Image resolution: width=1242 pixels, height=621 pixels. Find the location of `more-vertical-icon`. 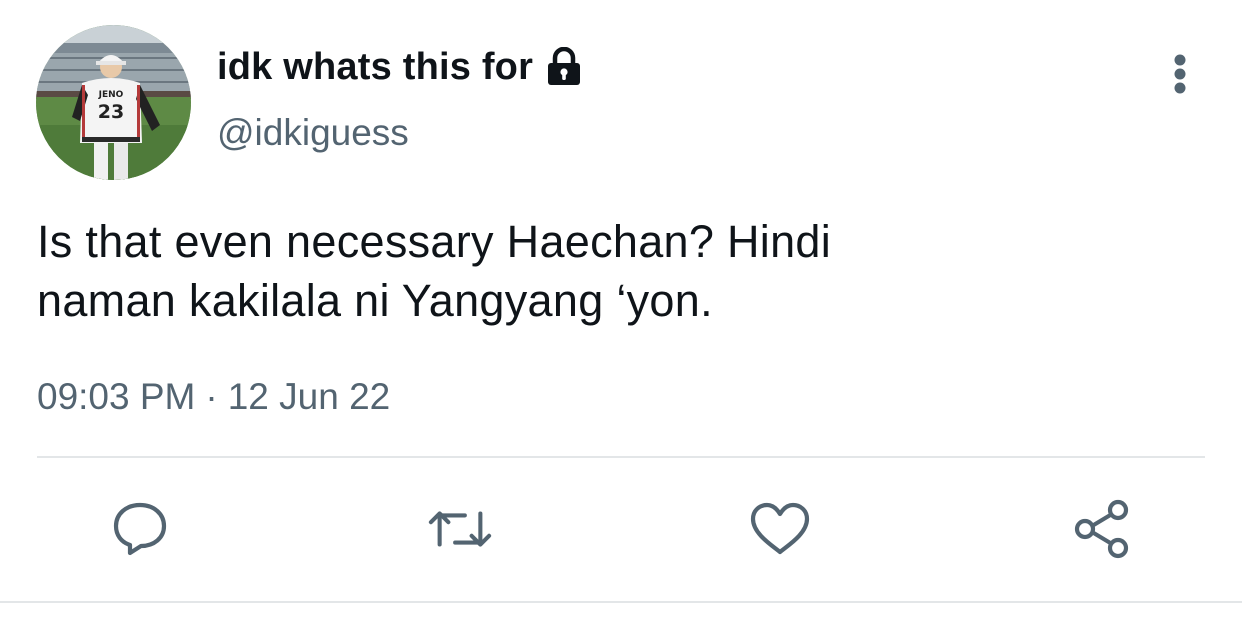

more-vertical-icon is located at coordinates (1180, 74).